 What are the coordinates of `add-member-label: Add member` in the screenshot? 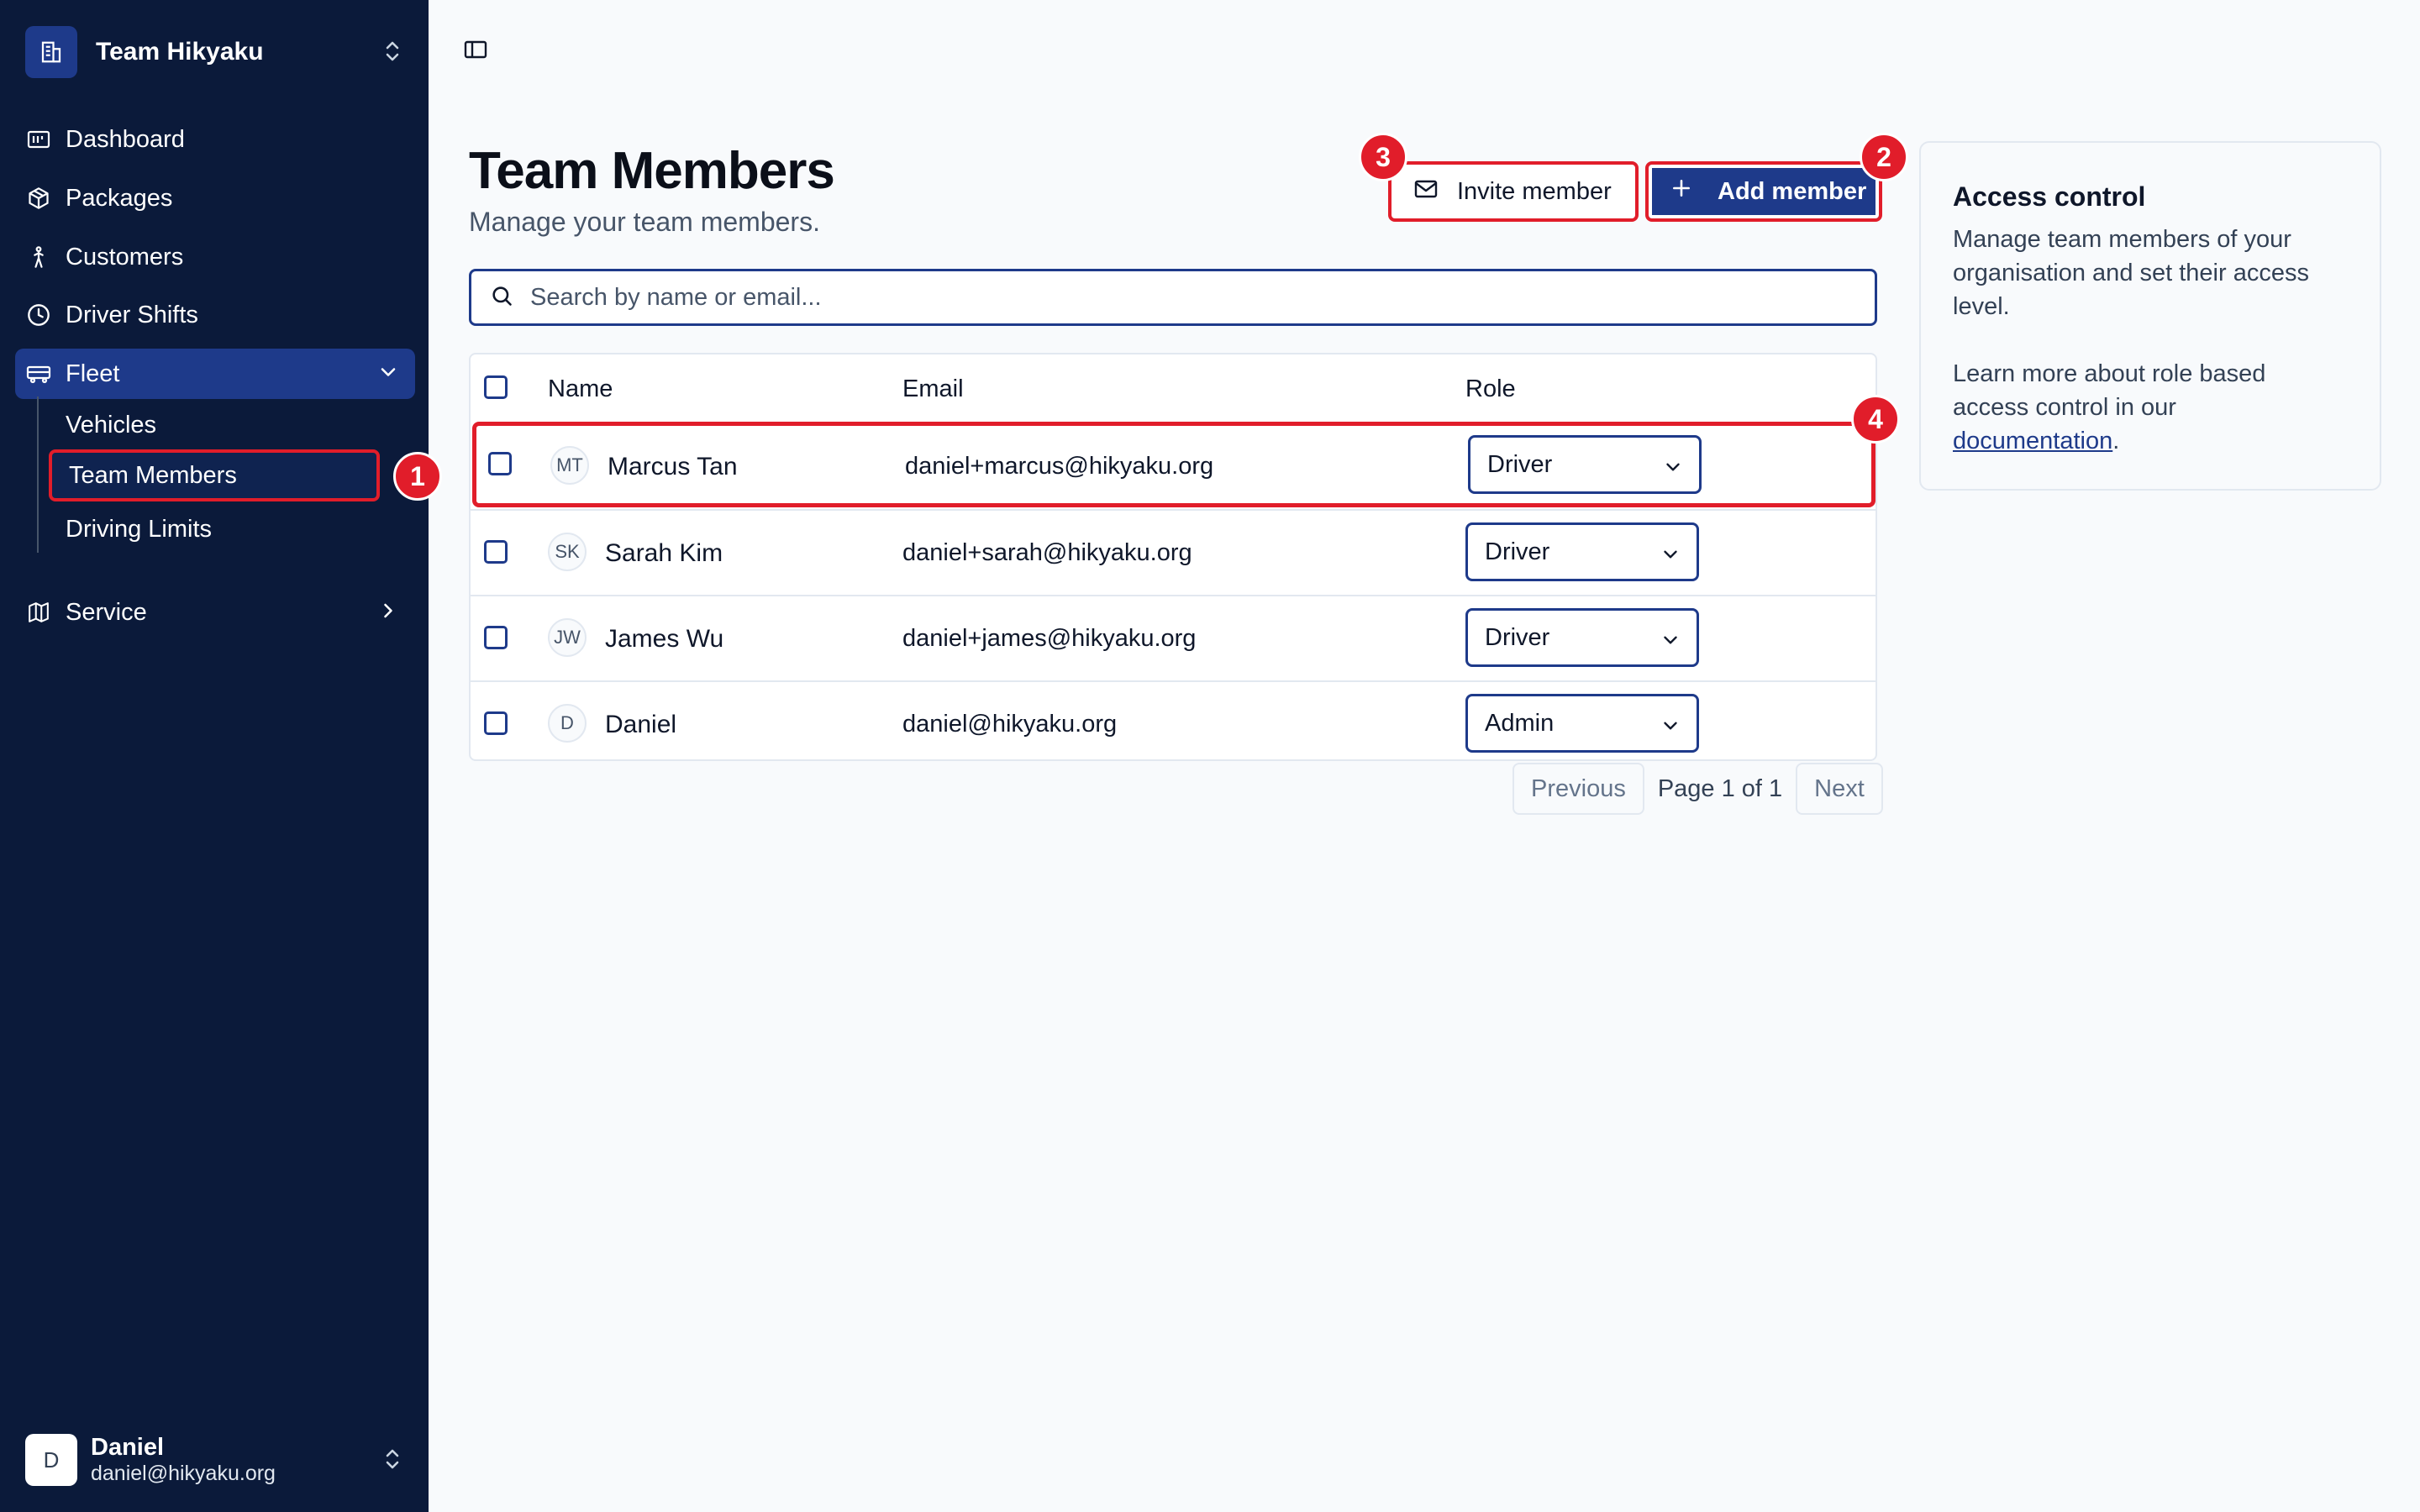 It's located at (1793, 191).